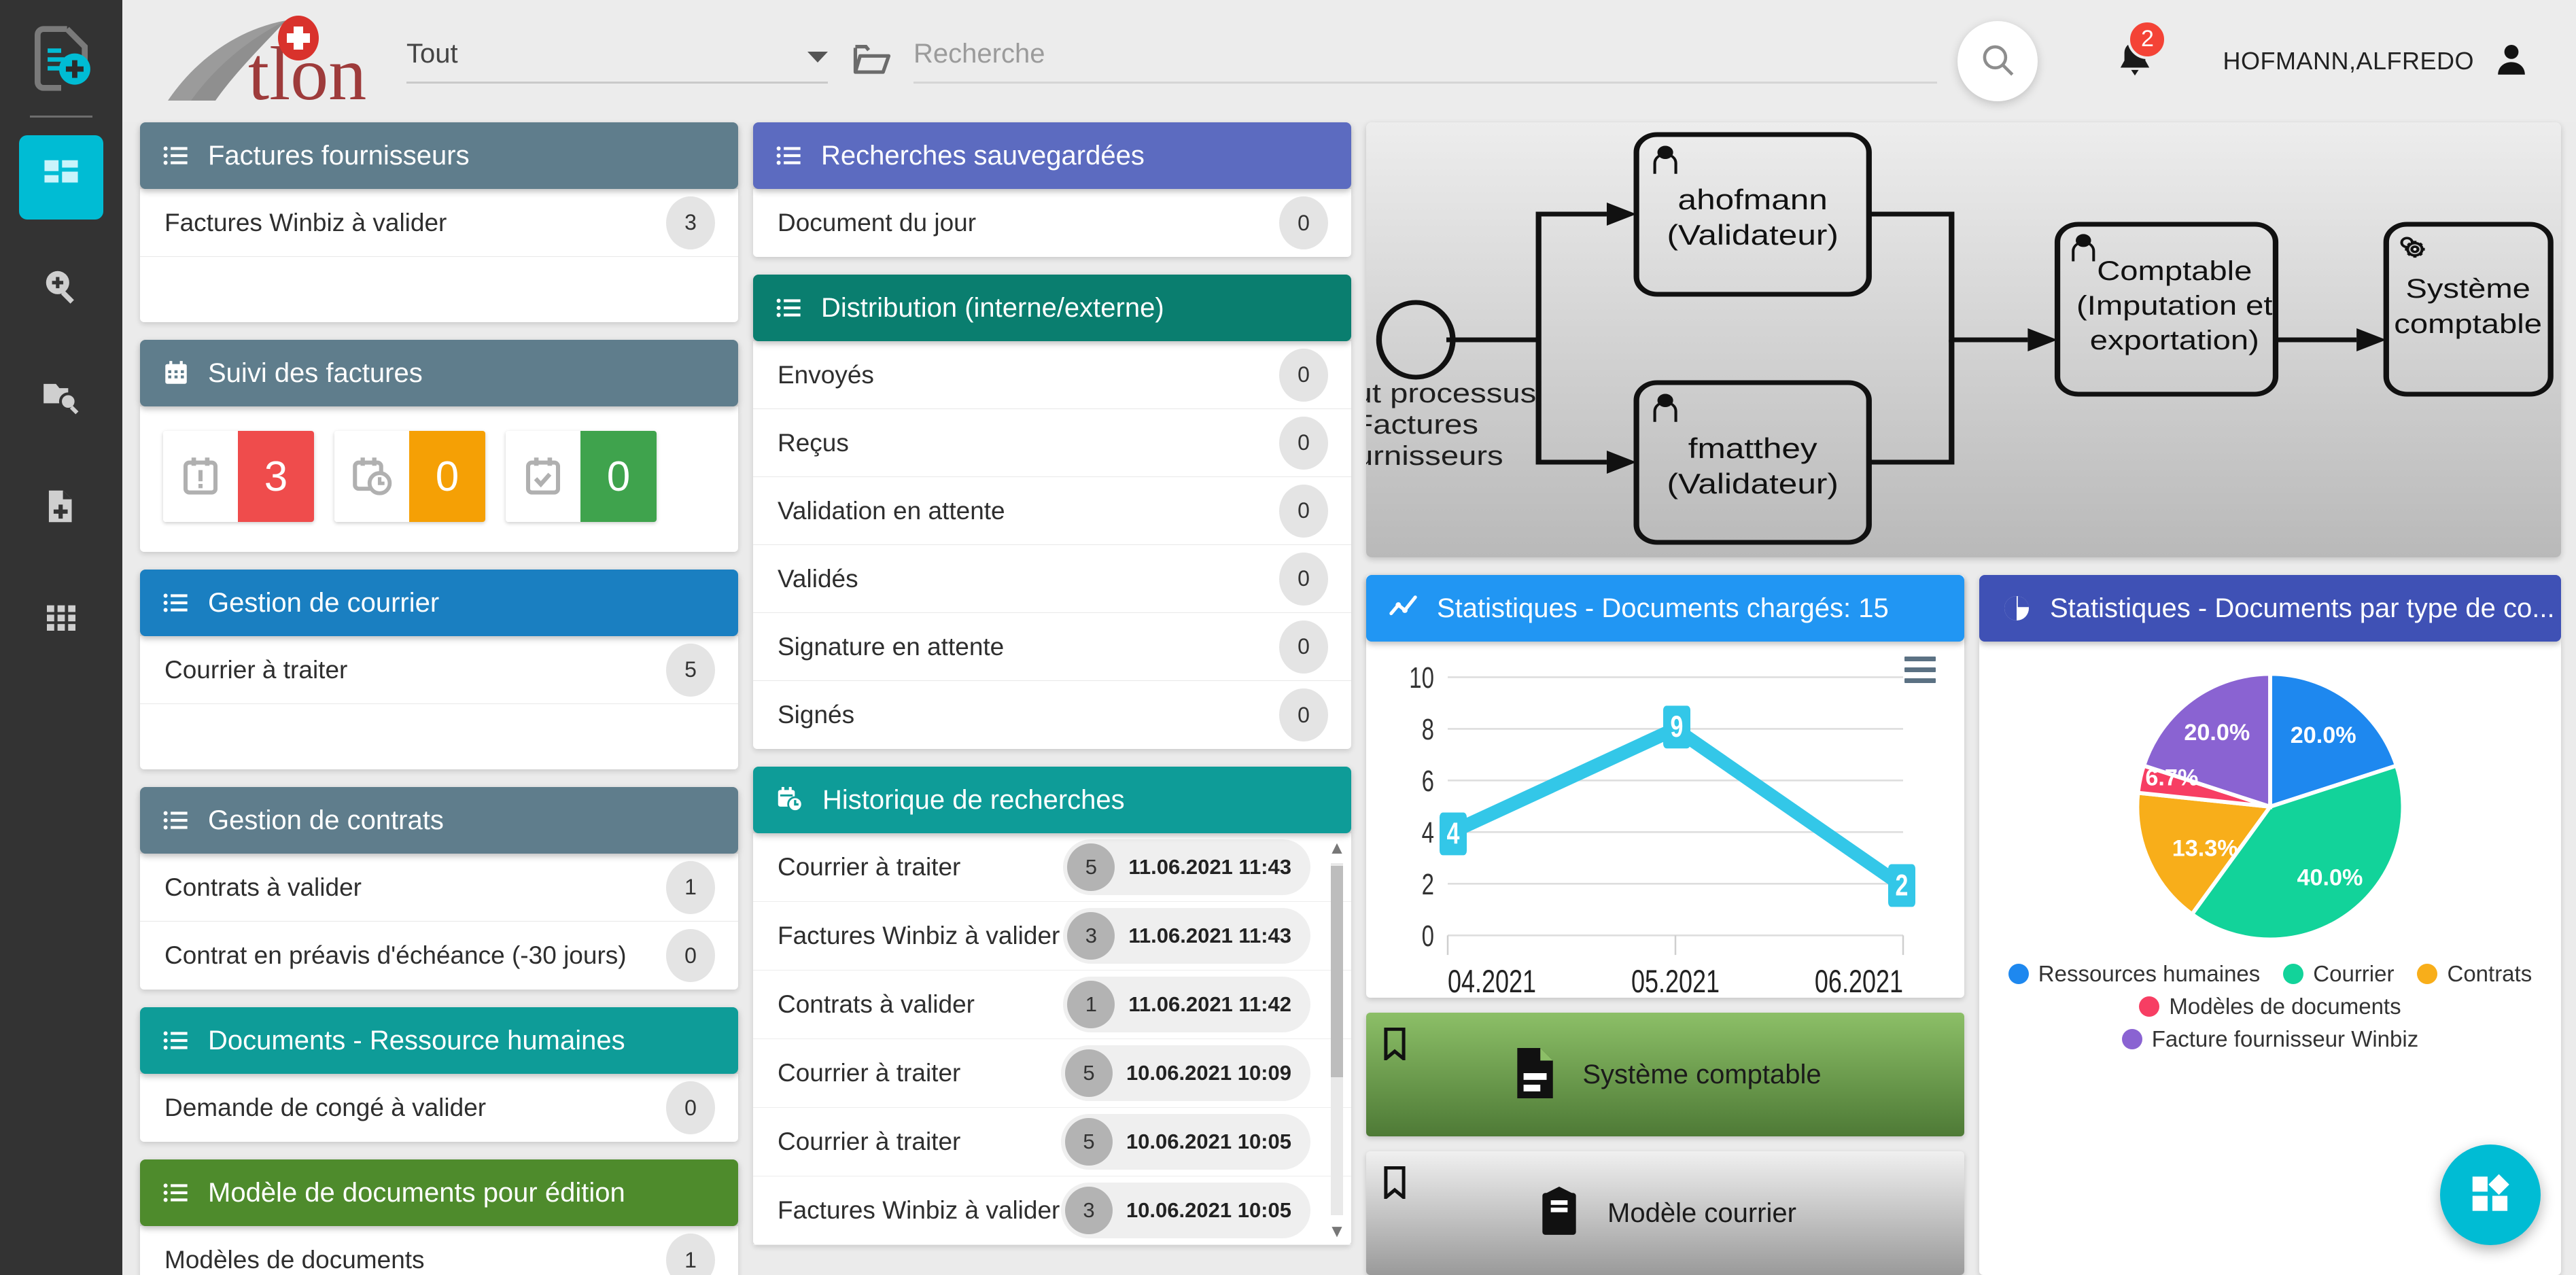 The image size is (2576, 1275). I want to click on user-menu: HOFMANN,ALFREDO, so click(2377, 62).